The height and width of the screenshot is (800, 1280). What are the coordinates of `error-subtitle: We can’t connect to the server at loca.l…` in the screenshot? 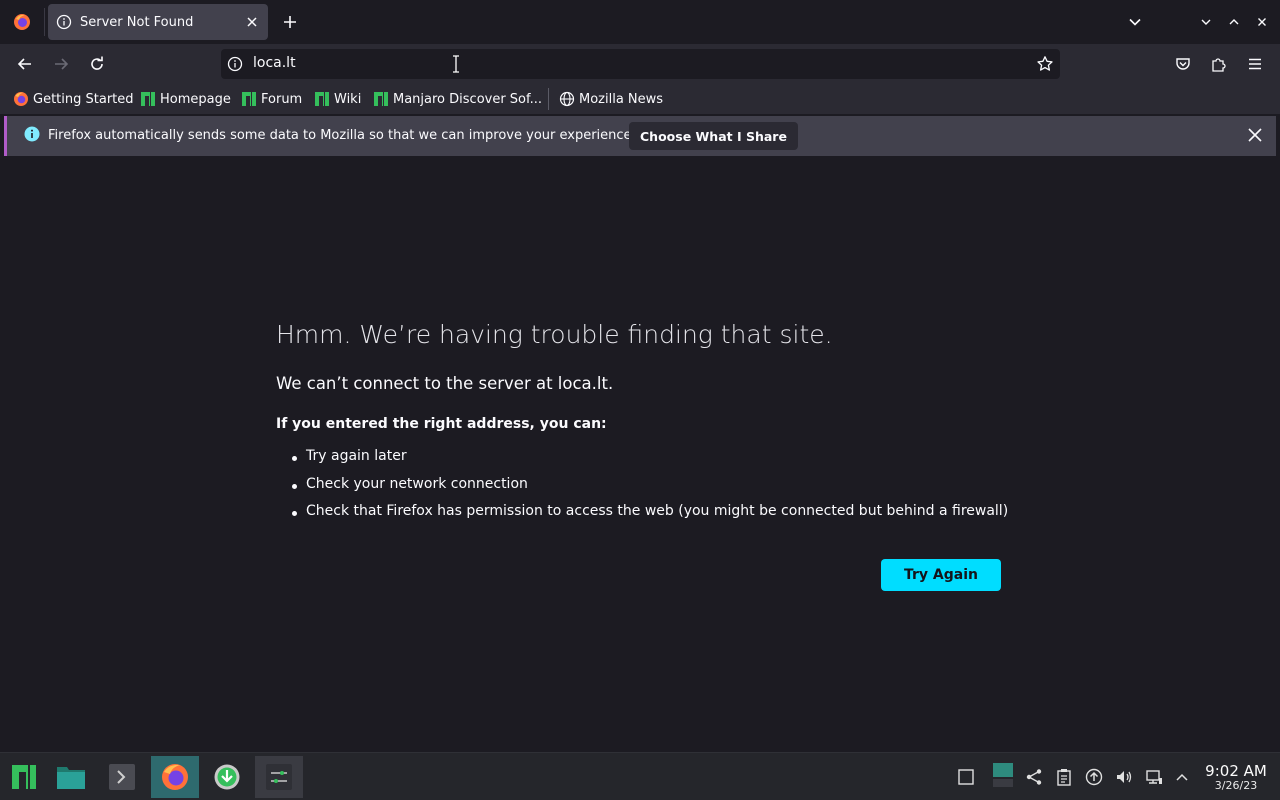 It's located at (445, 383).